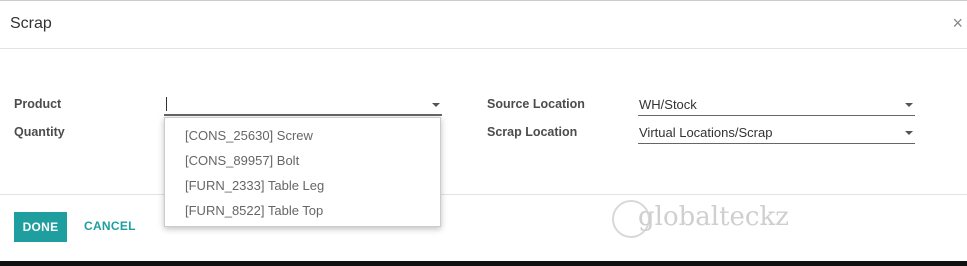 The height and width of the screenshot is (266, 967). What do you see at coordinates (532, 132) in the screenshot?
I see `scrap-location-label: Scrap Location` at bounding box center [532, 132].